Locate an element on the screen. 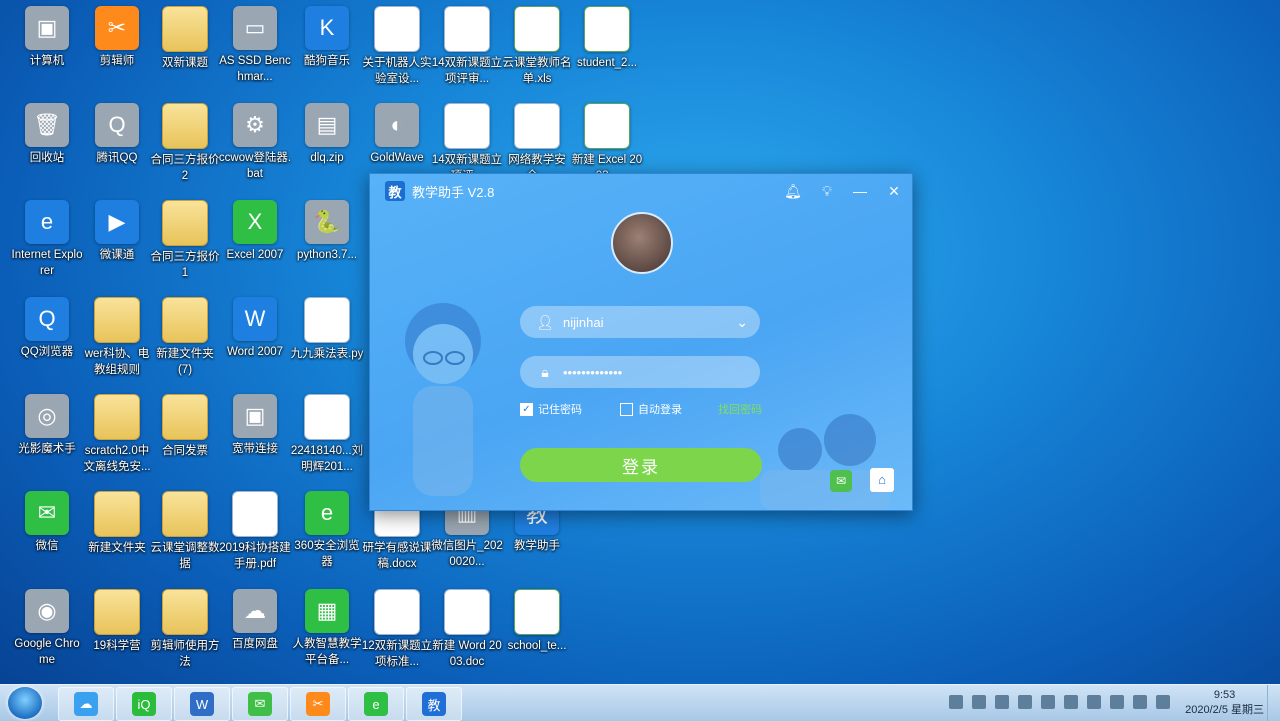 Image resolution: width=1280 pixels, height=721 pixels. desktop-icon: Q QQ浏览器 is located at coordinates (47, 328).